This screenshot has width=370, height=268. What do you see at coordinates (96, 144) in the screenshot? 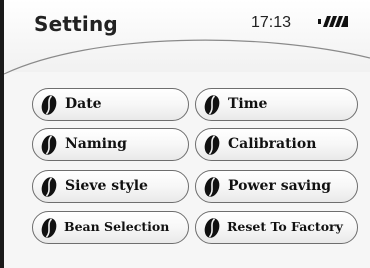
I see `naming-button-label: Naming` at bounding box center [96, 144].